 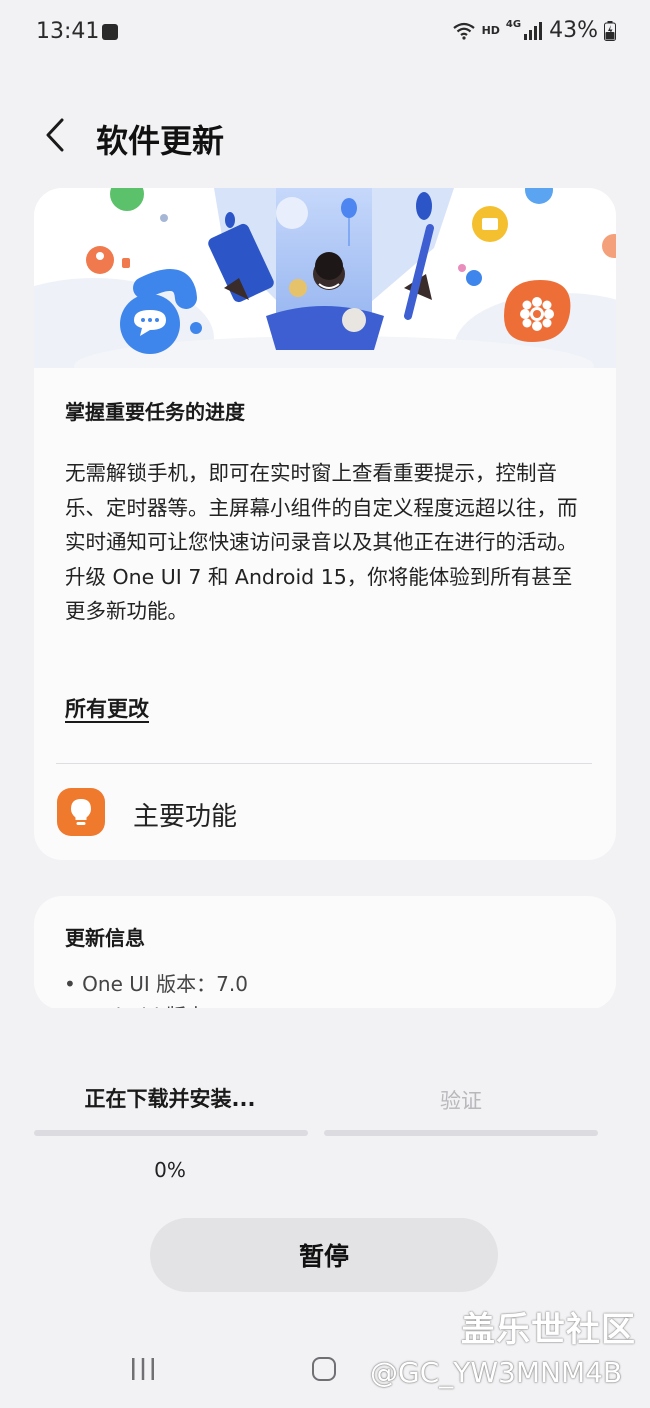 What do you see at coordinates (325, 953) in the screenshot?
I see `update-info-card: 更新信息 • One UI 版本：7.0 • Android 版本：15` at bounding box center [325, 953].